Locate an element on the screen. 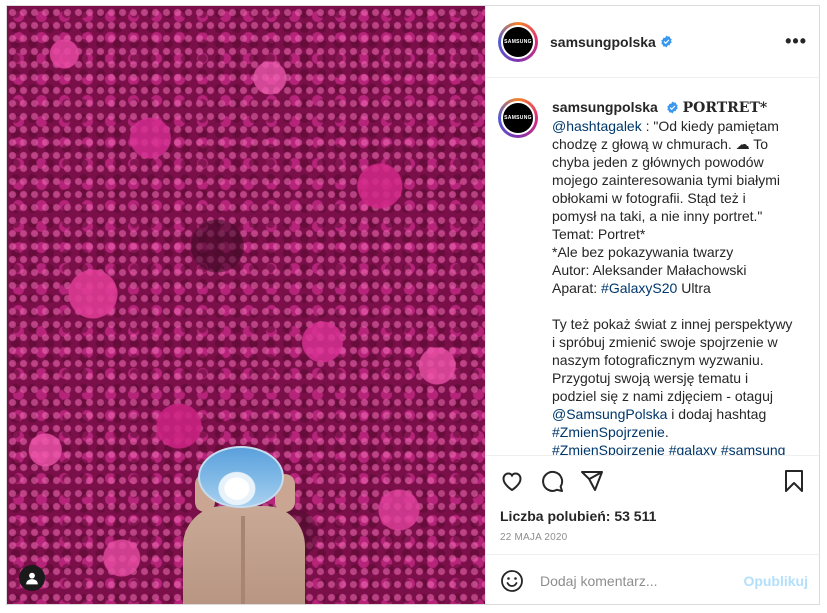 This screenshot has height=613, width=827. caption-avatar: SAMSUNG is located at coordinates (518, 118).